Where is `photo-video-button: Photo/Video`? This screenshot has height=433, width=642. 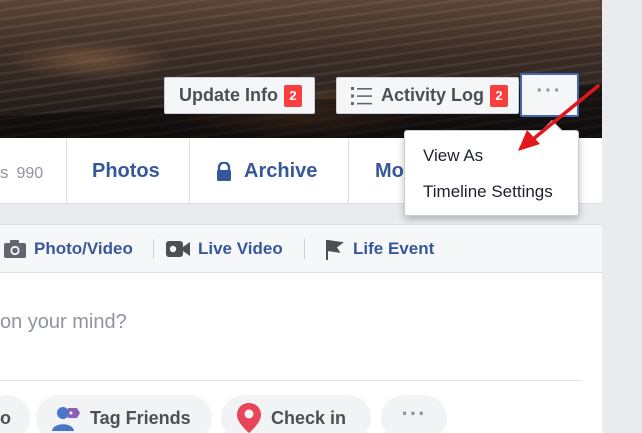
photo-video-button: Photo/Video is located at coordinates (68, 249).